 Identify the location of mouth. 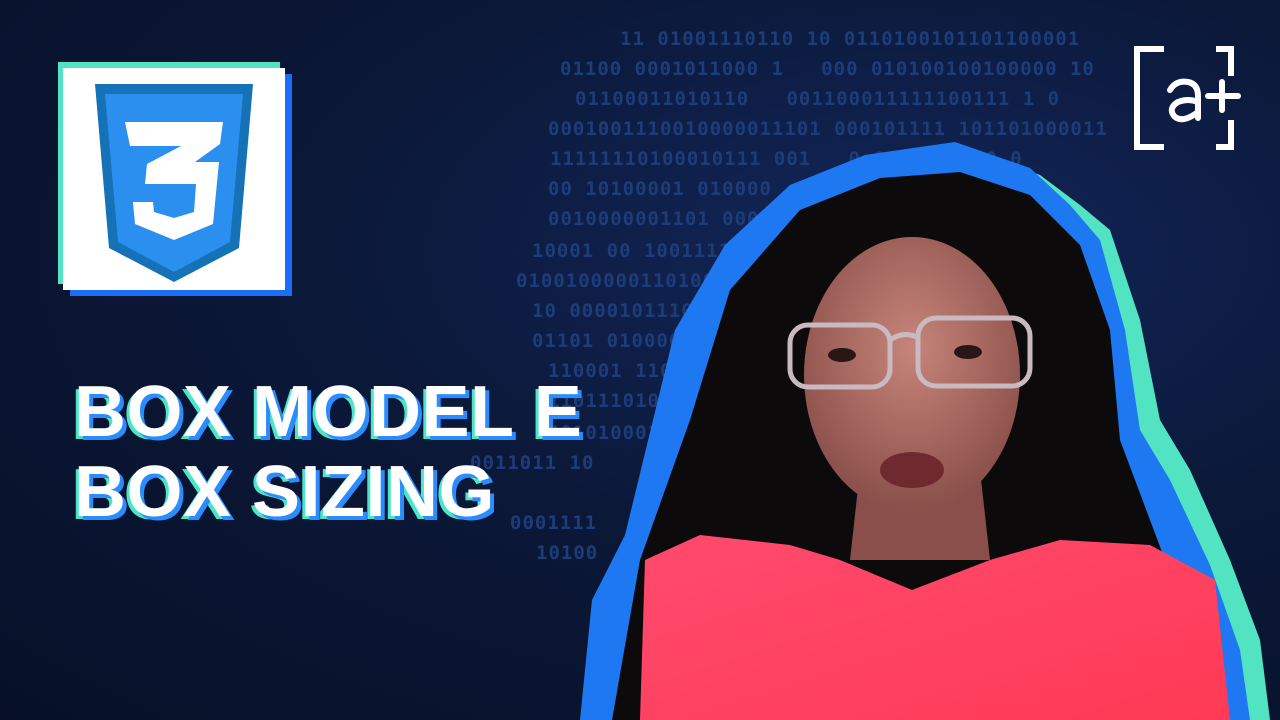
(912, 470).